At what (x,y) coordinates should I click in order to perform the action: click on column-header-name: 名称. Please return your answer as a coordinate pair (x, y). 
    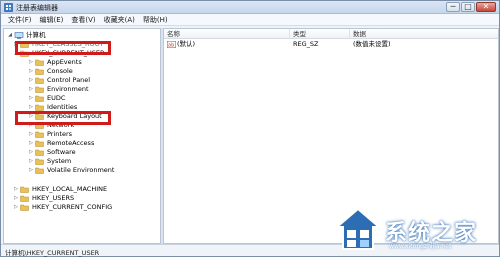
    Looking at the image, I should click on (227, 34).